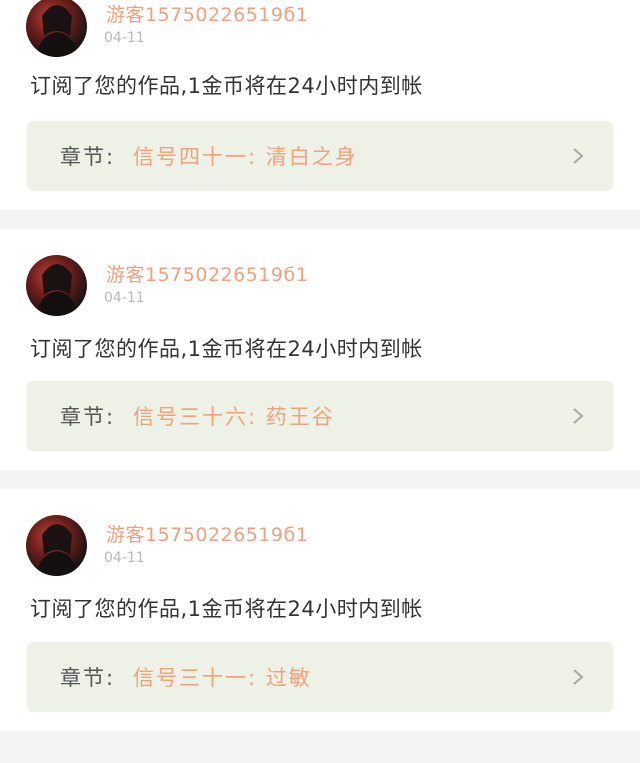  Describe the element at coordinates (245, 157) in the screenshot. I see `chapter-title: 信号四十一: 清白之身` at that location.